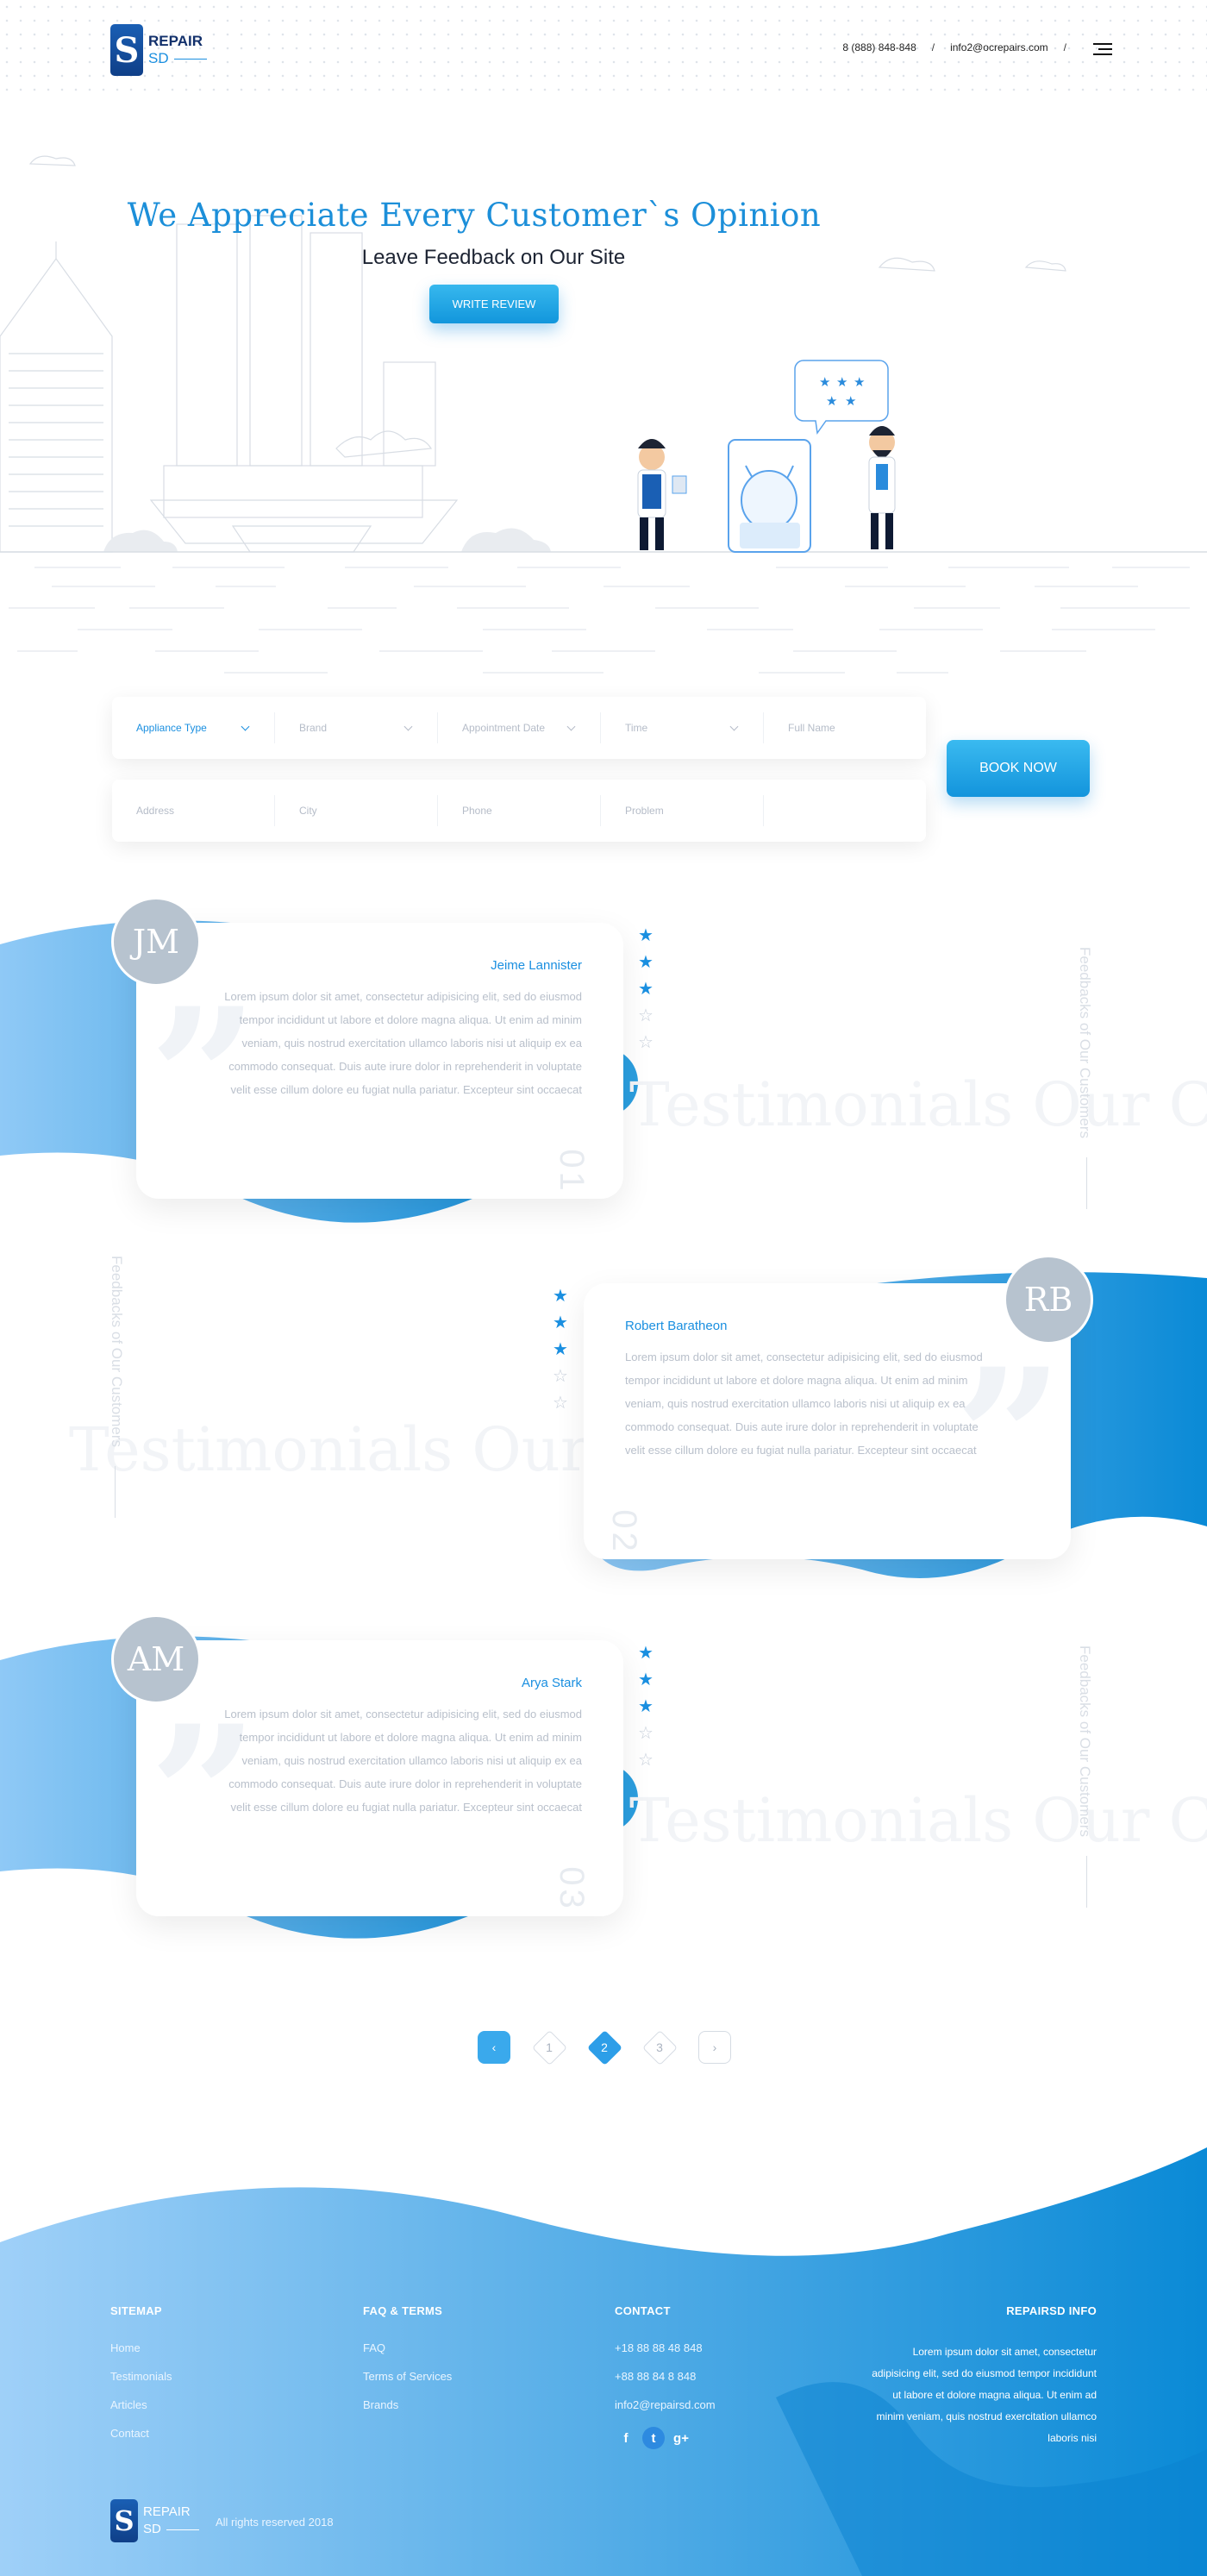  What do you see at coordinates (665, 2347) in the screenshot?
I see `footer-phone-1: +18 88 88 48 848` at bounding box center [665, 2347].